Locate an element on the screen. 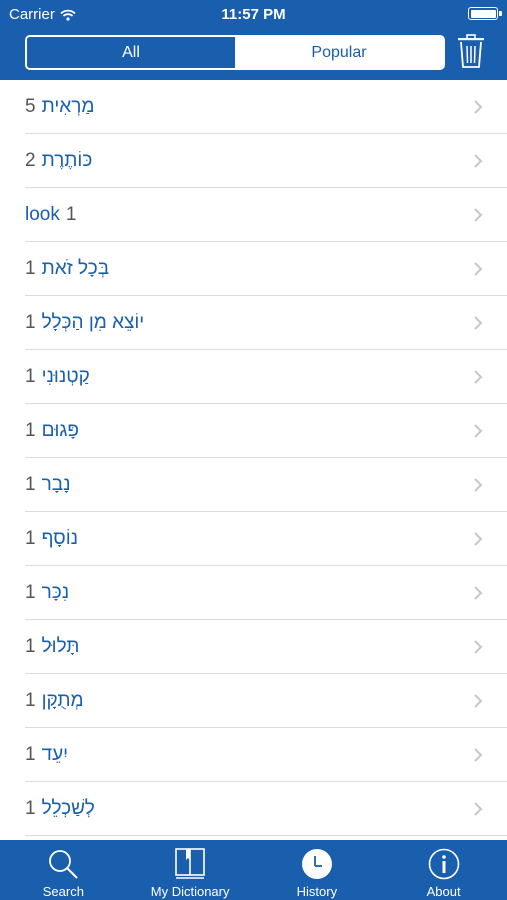 This screenshot has width=507, height=900. history-row: 1 לְשַׁכְלֵל is located at coordinates (253, 809).